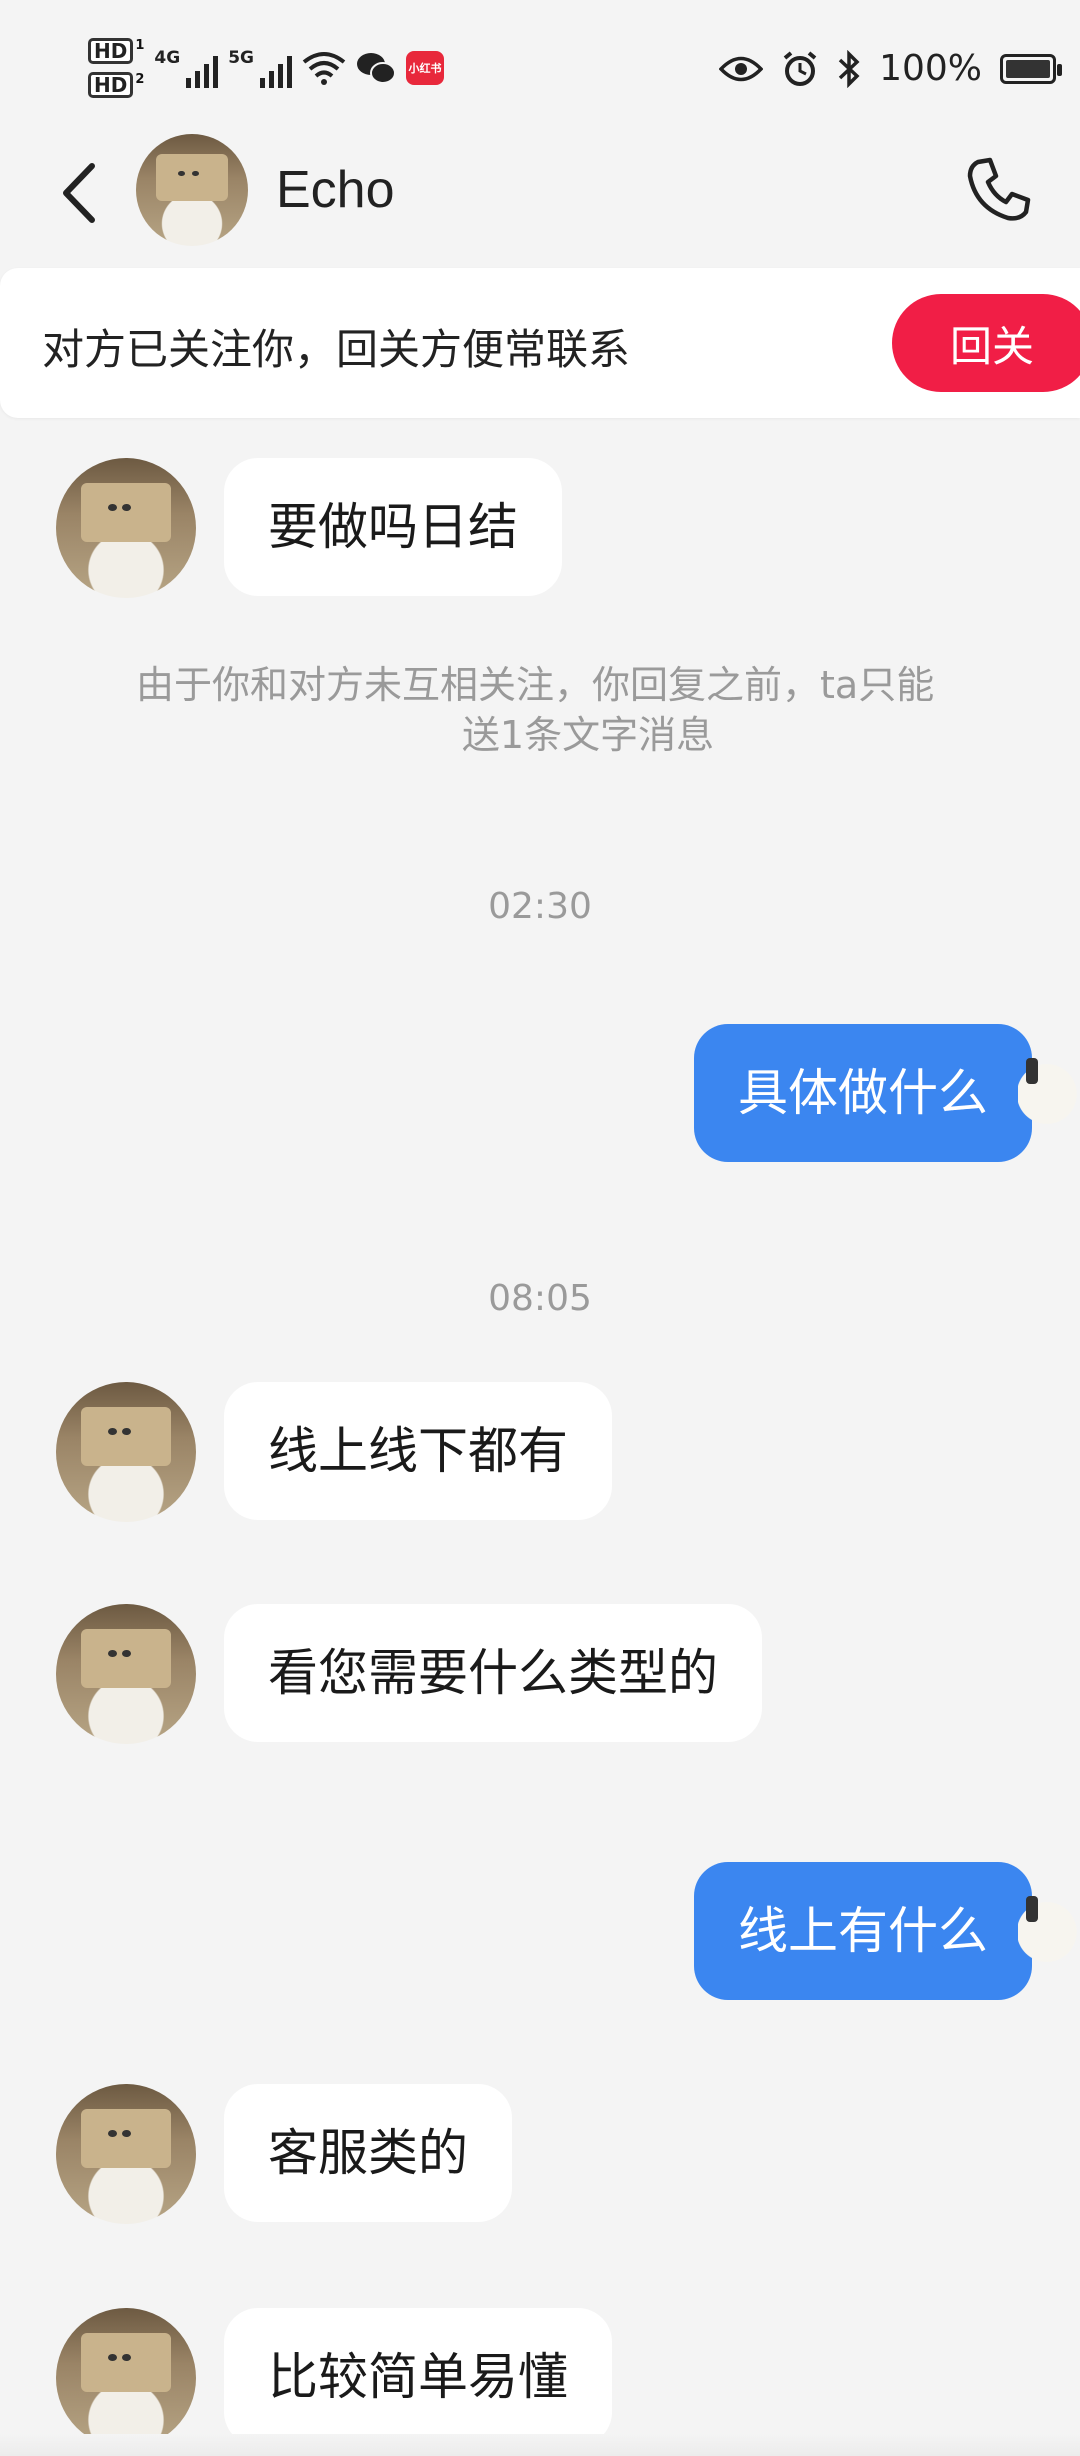 Image resolution: width=1080 pixels, height=2456 pixels. Describe the element at coordinates (849, 68) in the screenshot. I see `bluetooth-icon` at that location.